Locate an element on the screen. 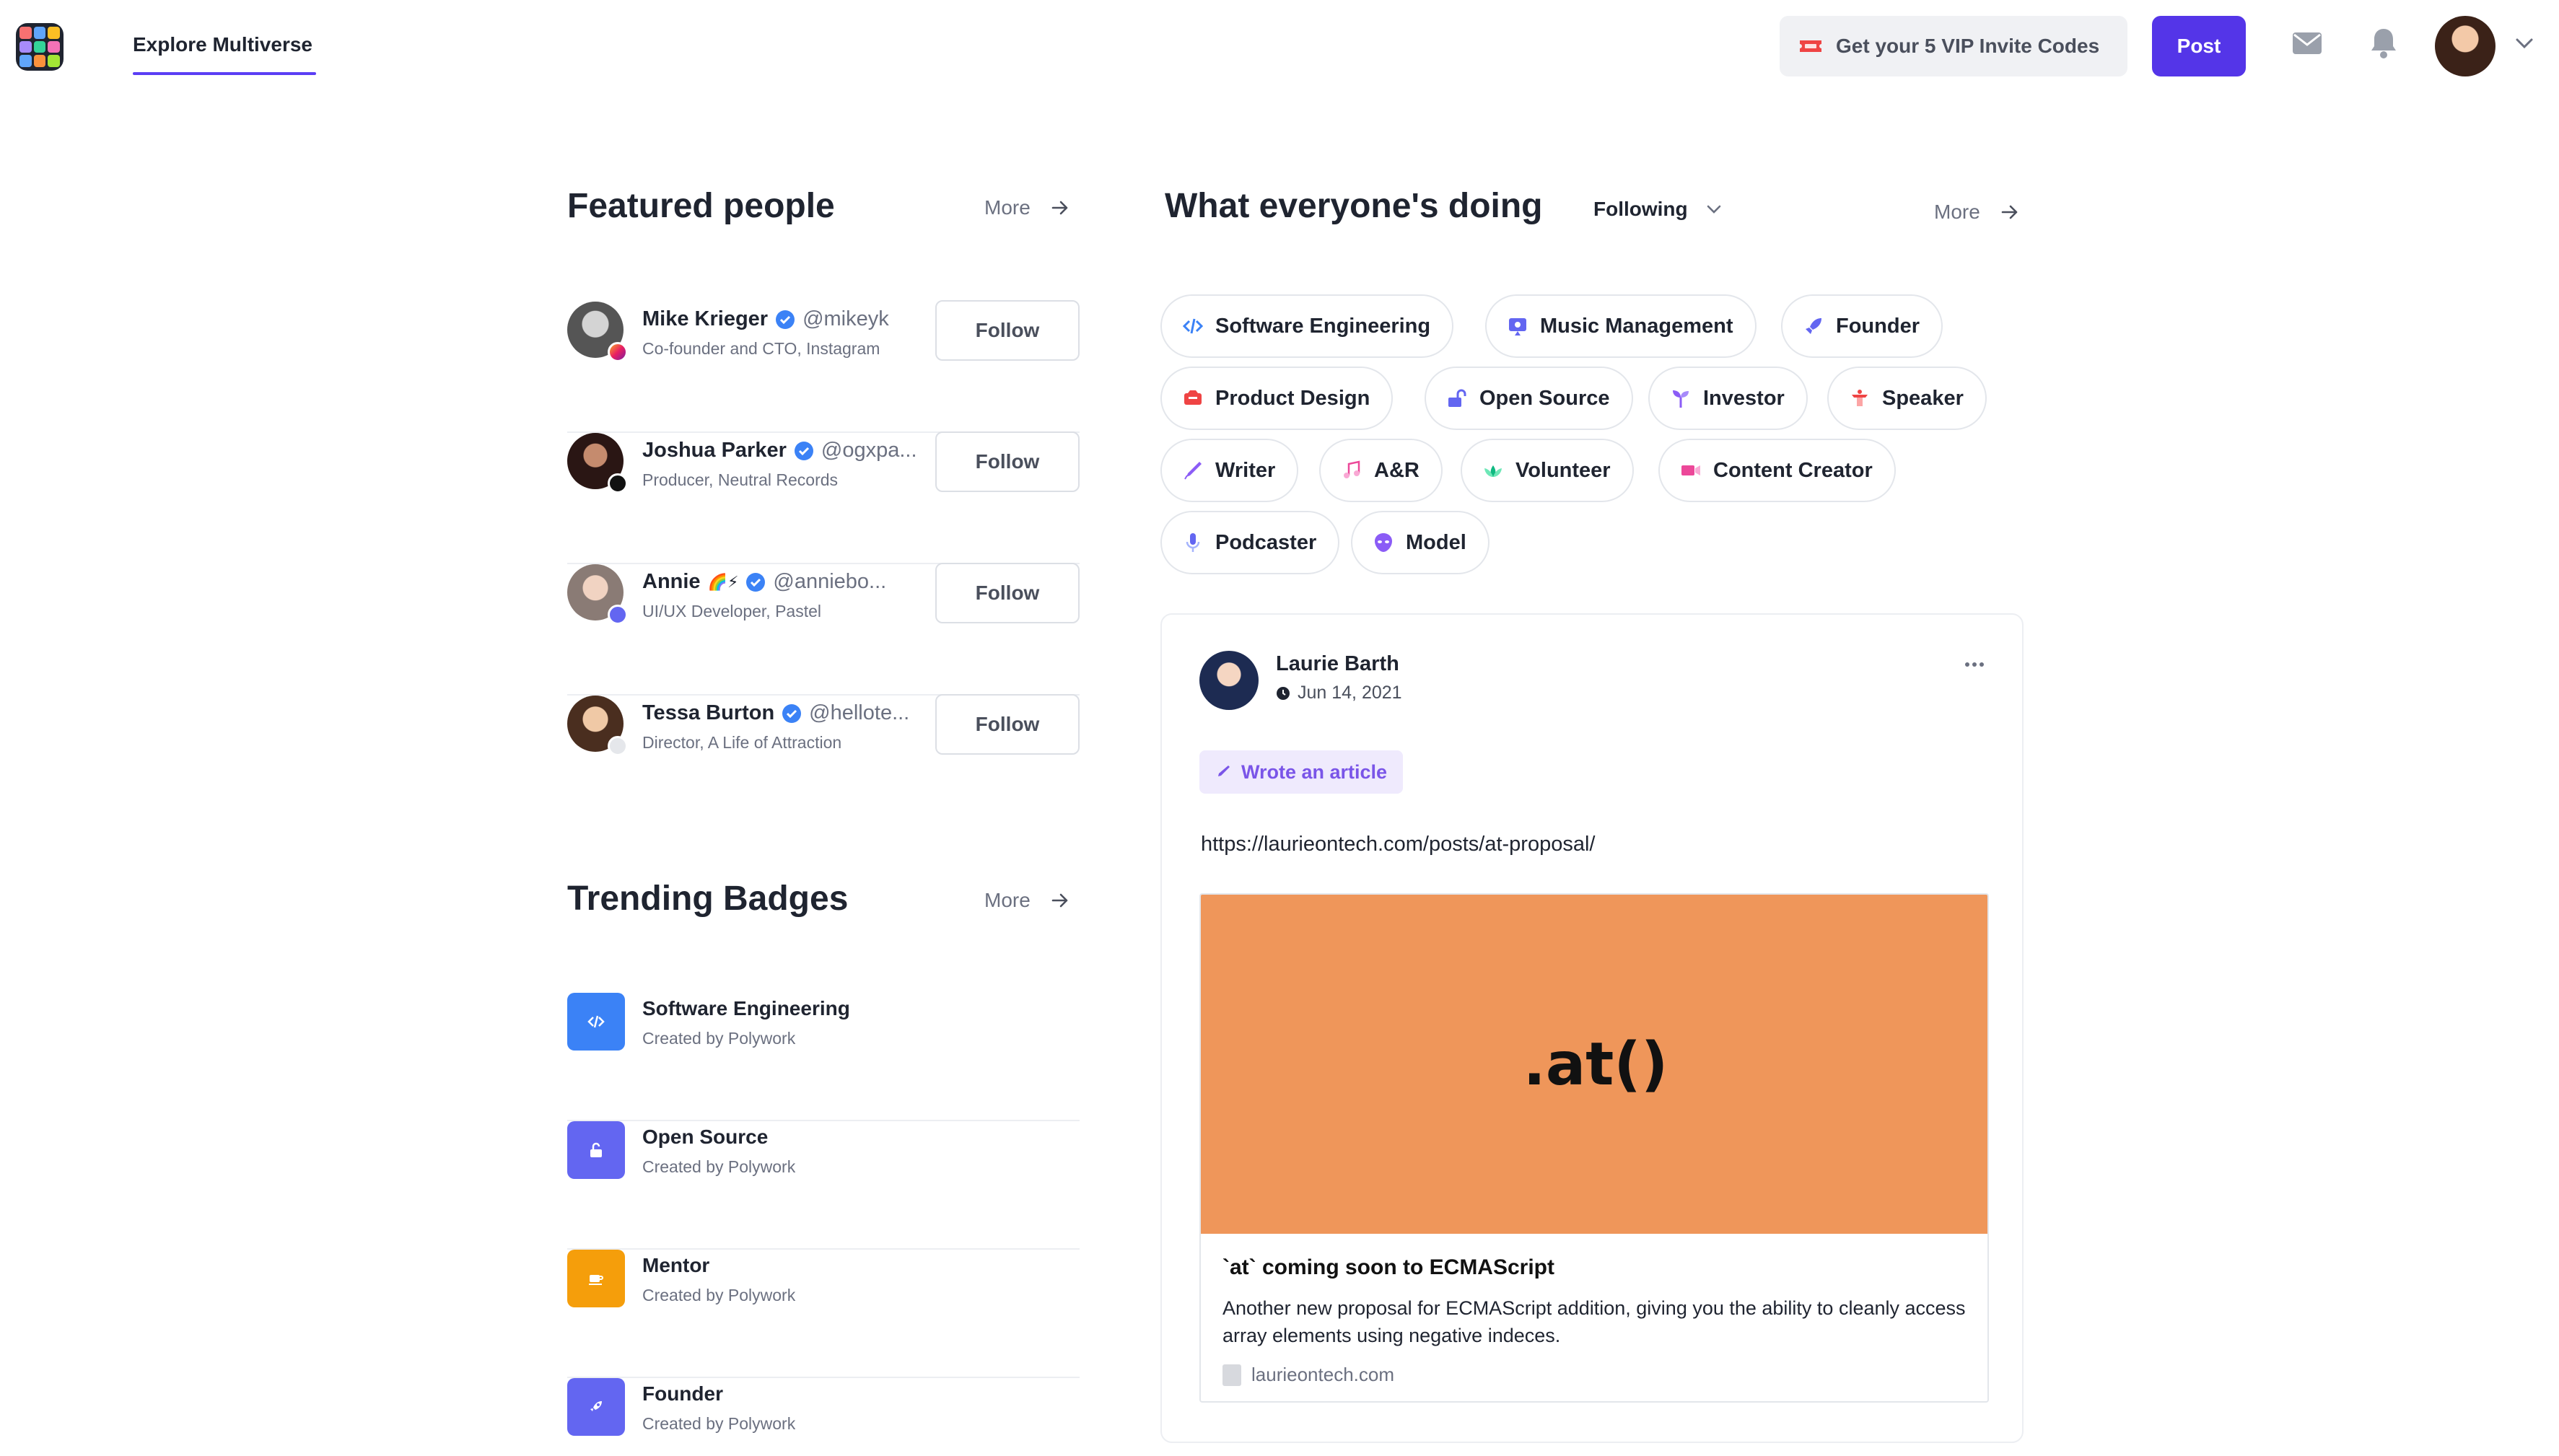 This screenshot has height=1456, width=2559. chip-label: Product Design is located at coordinates (1292, 398).